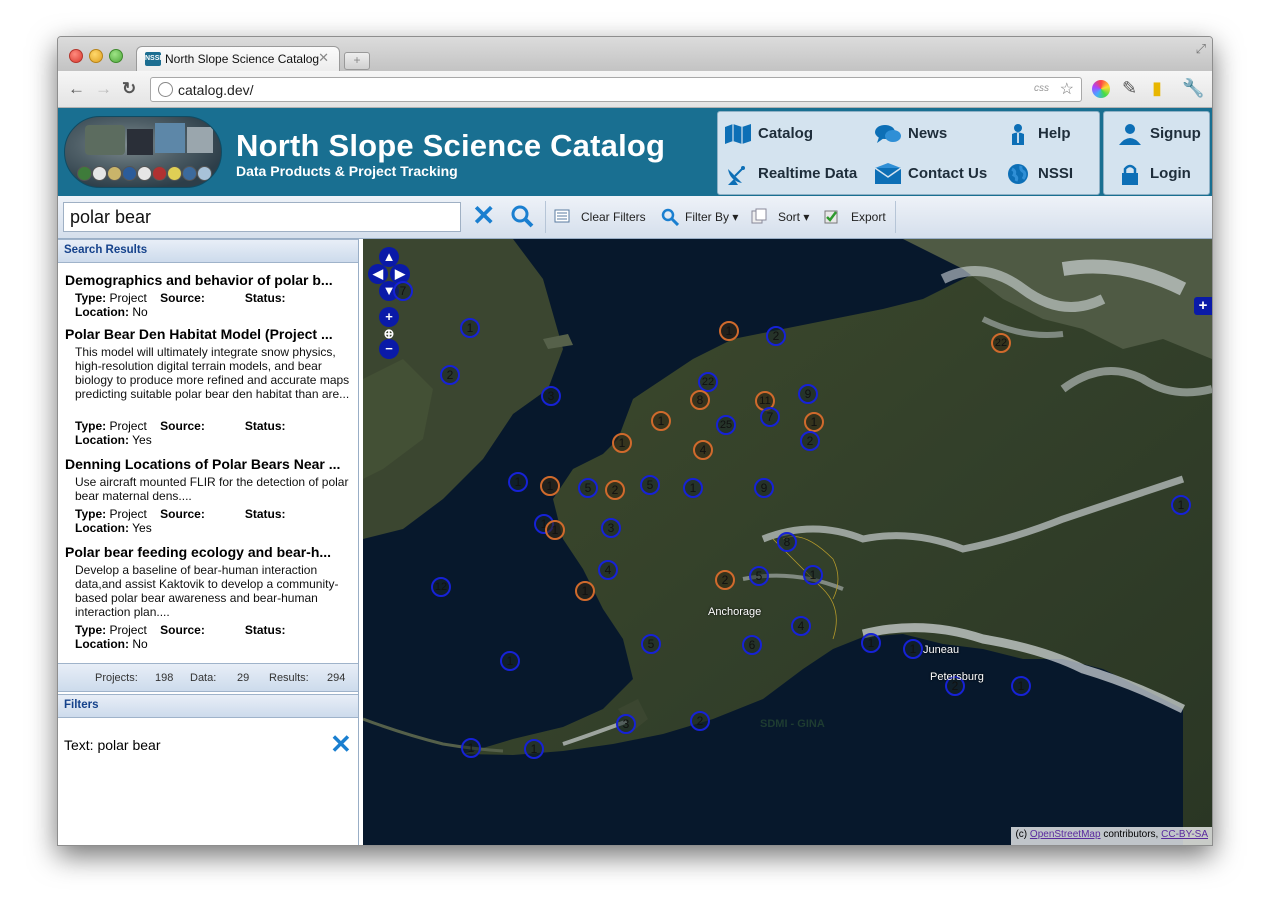 The height and width of the screenshot is (924, 1268). I want to click on new-tab-button: +, so click(357, 61).